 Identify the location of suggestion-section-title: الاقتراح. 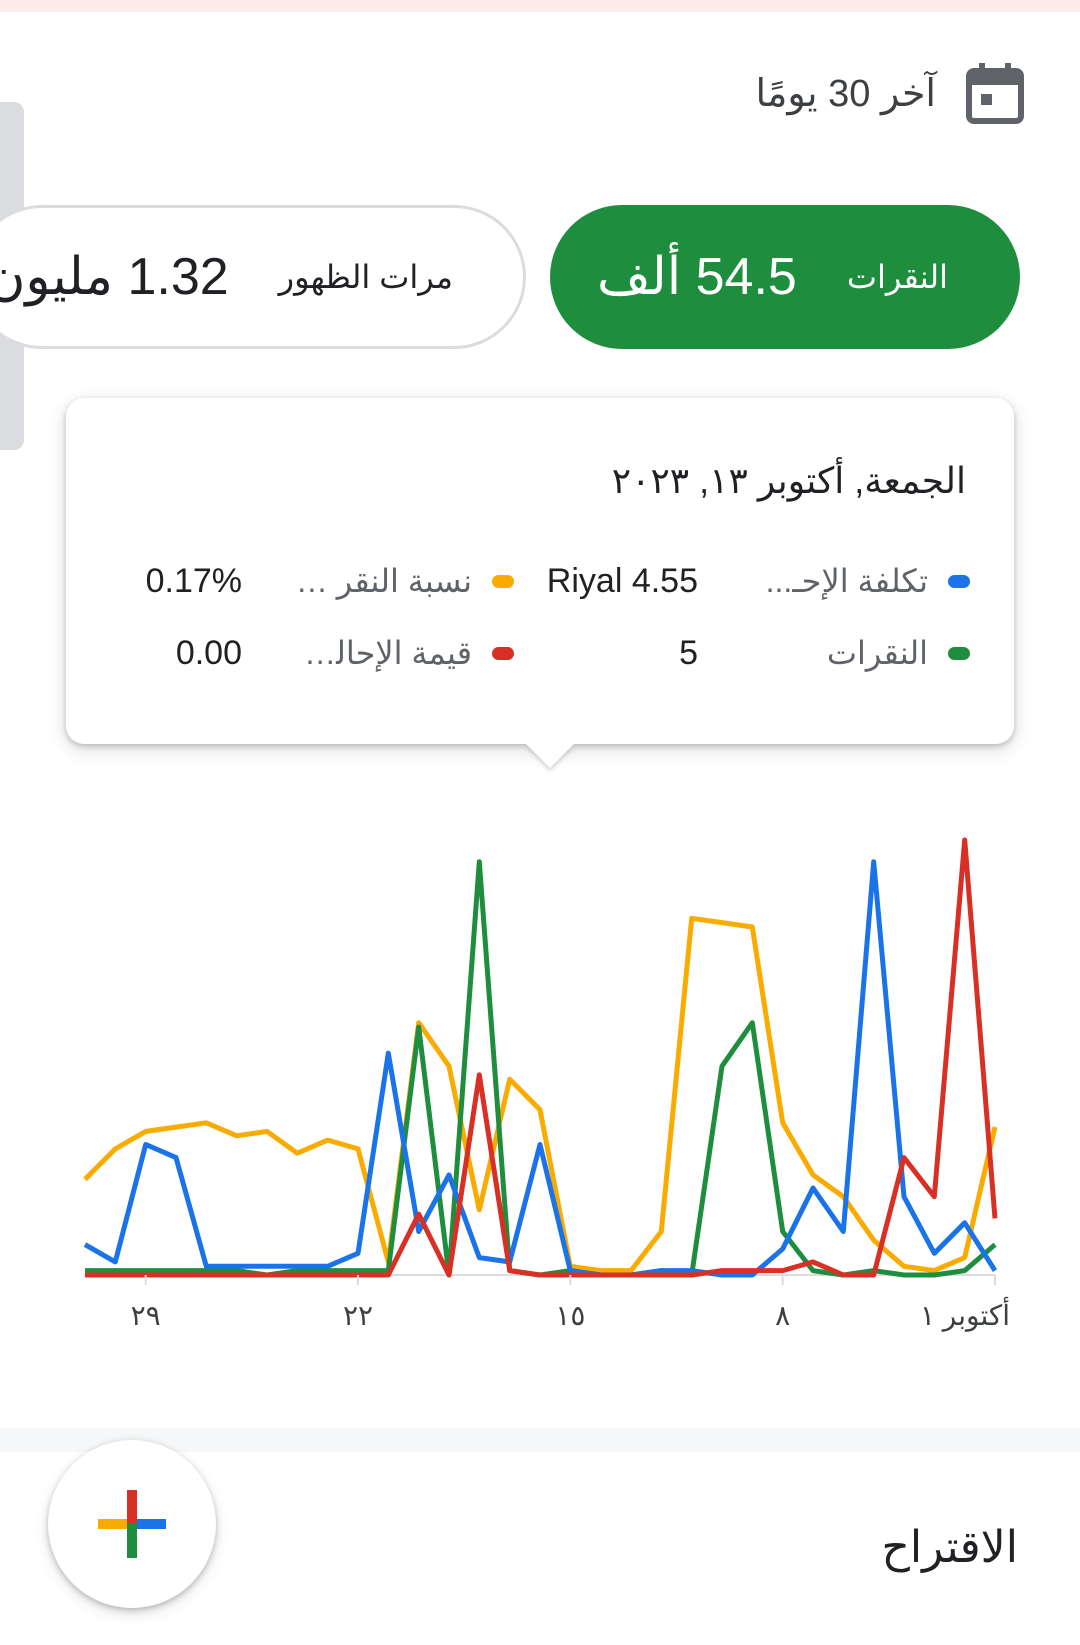
(949, 1547).